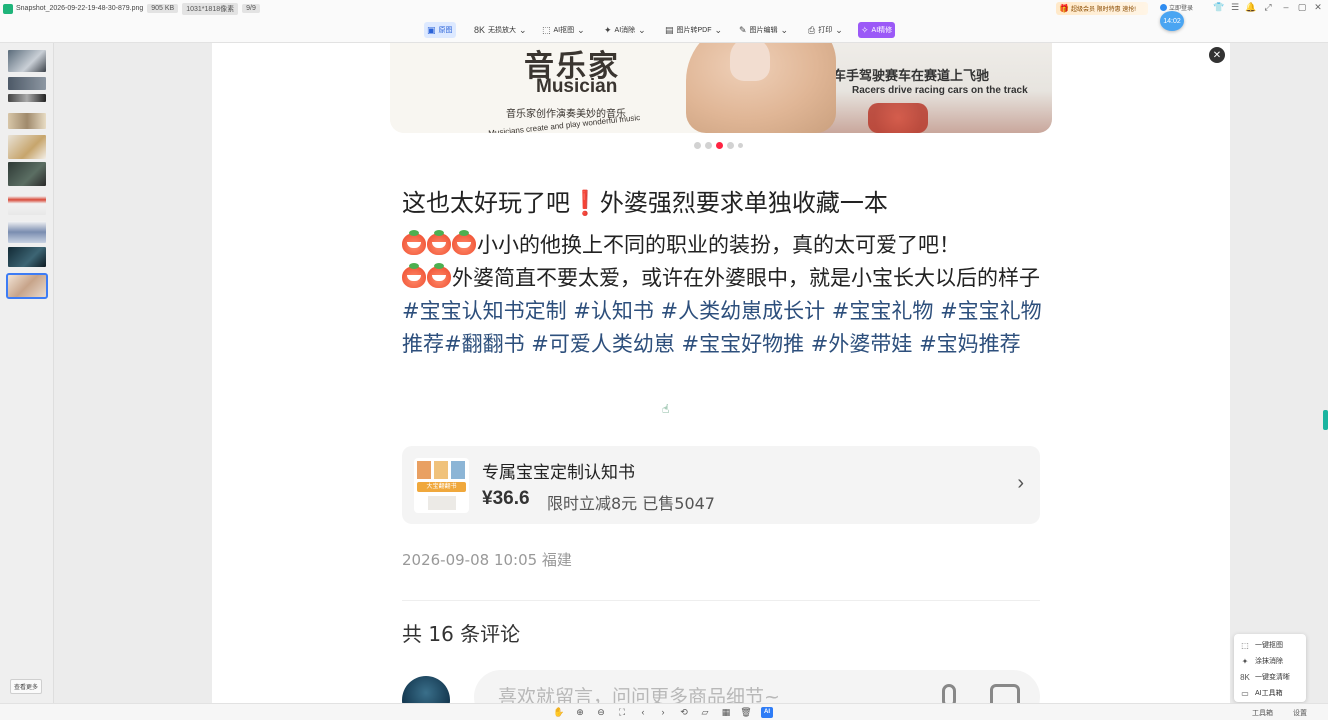 This screenshot has height=720, width=1328. Describe the element at coordinates (1217, 55) in the screenshot. I see `close-viewer-icon: ✕` at that location.